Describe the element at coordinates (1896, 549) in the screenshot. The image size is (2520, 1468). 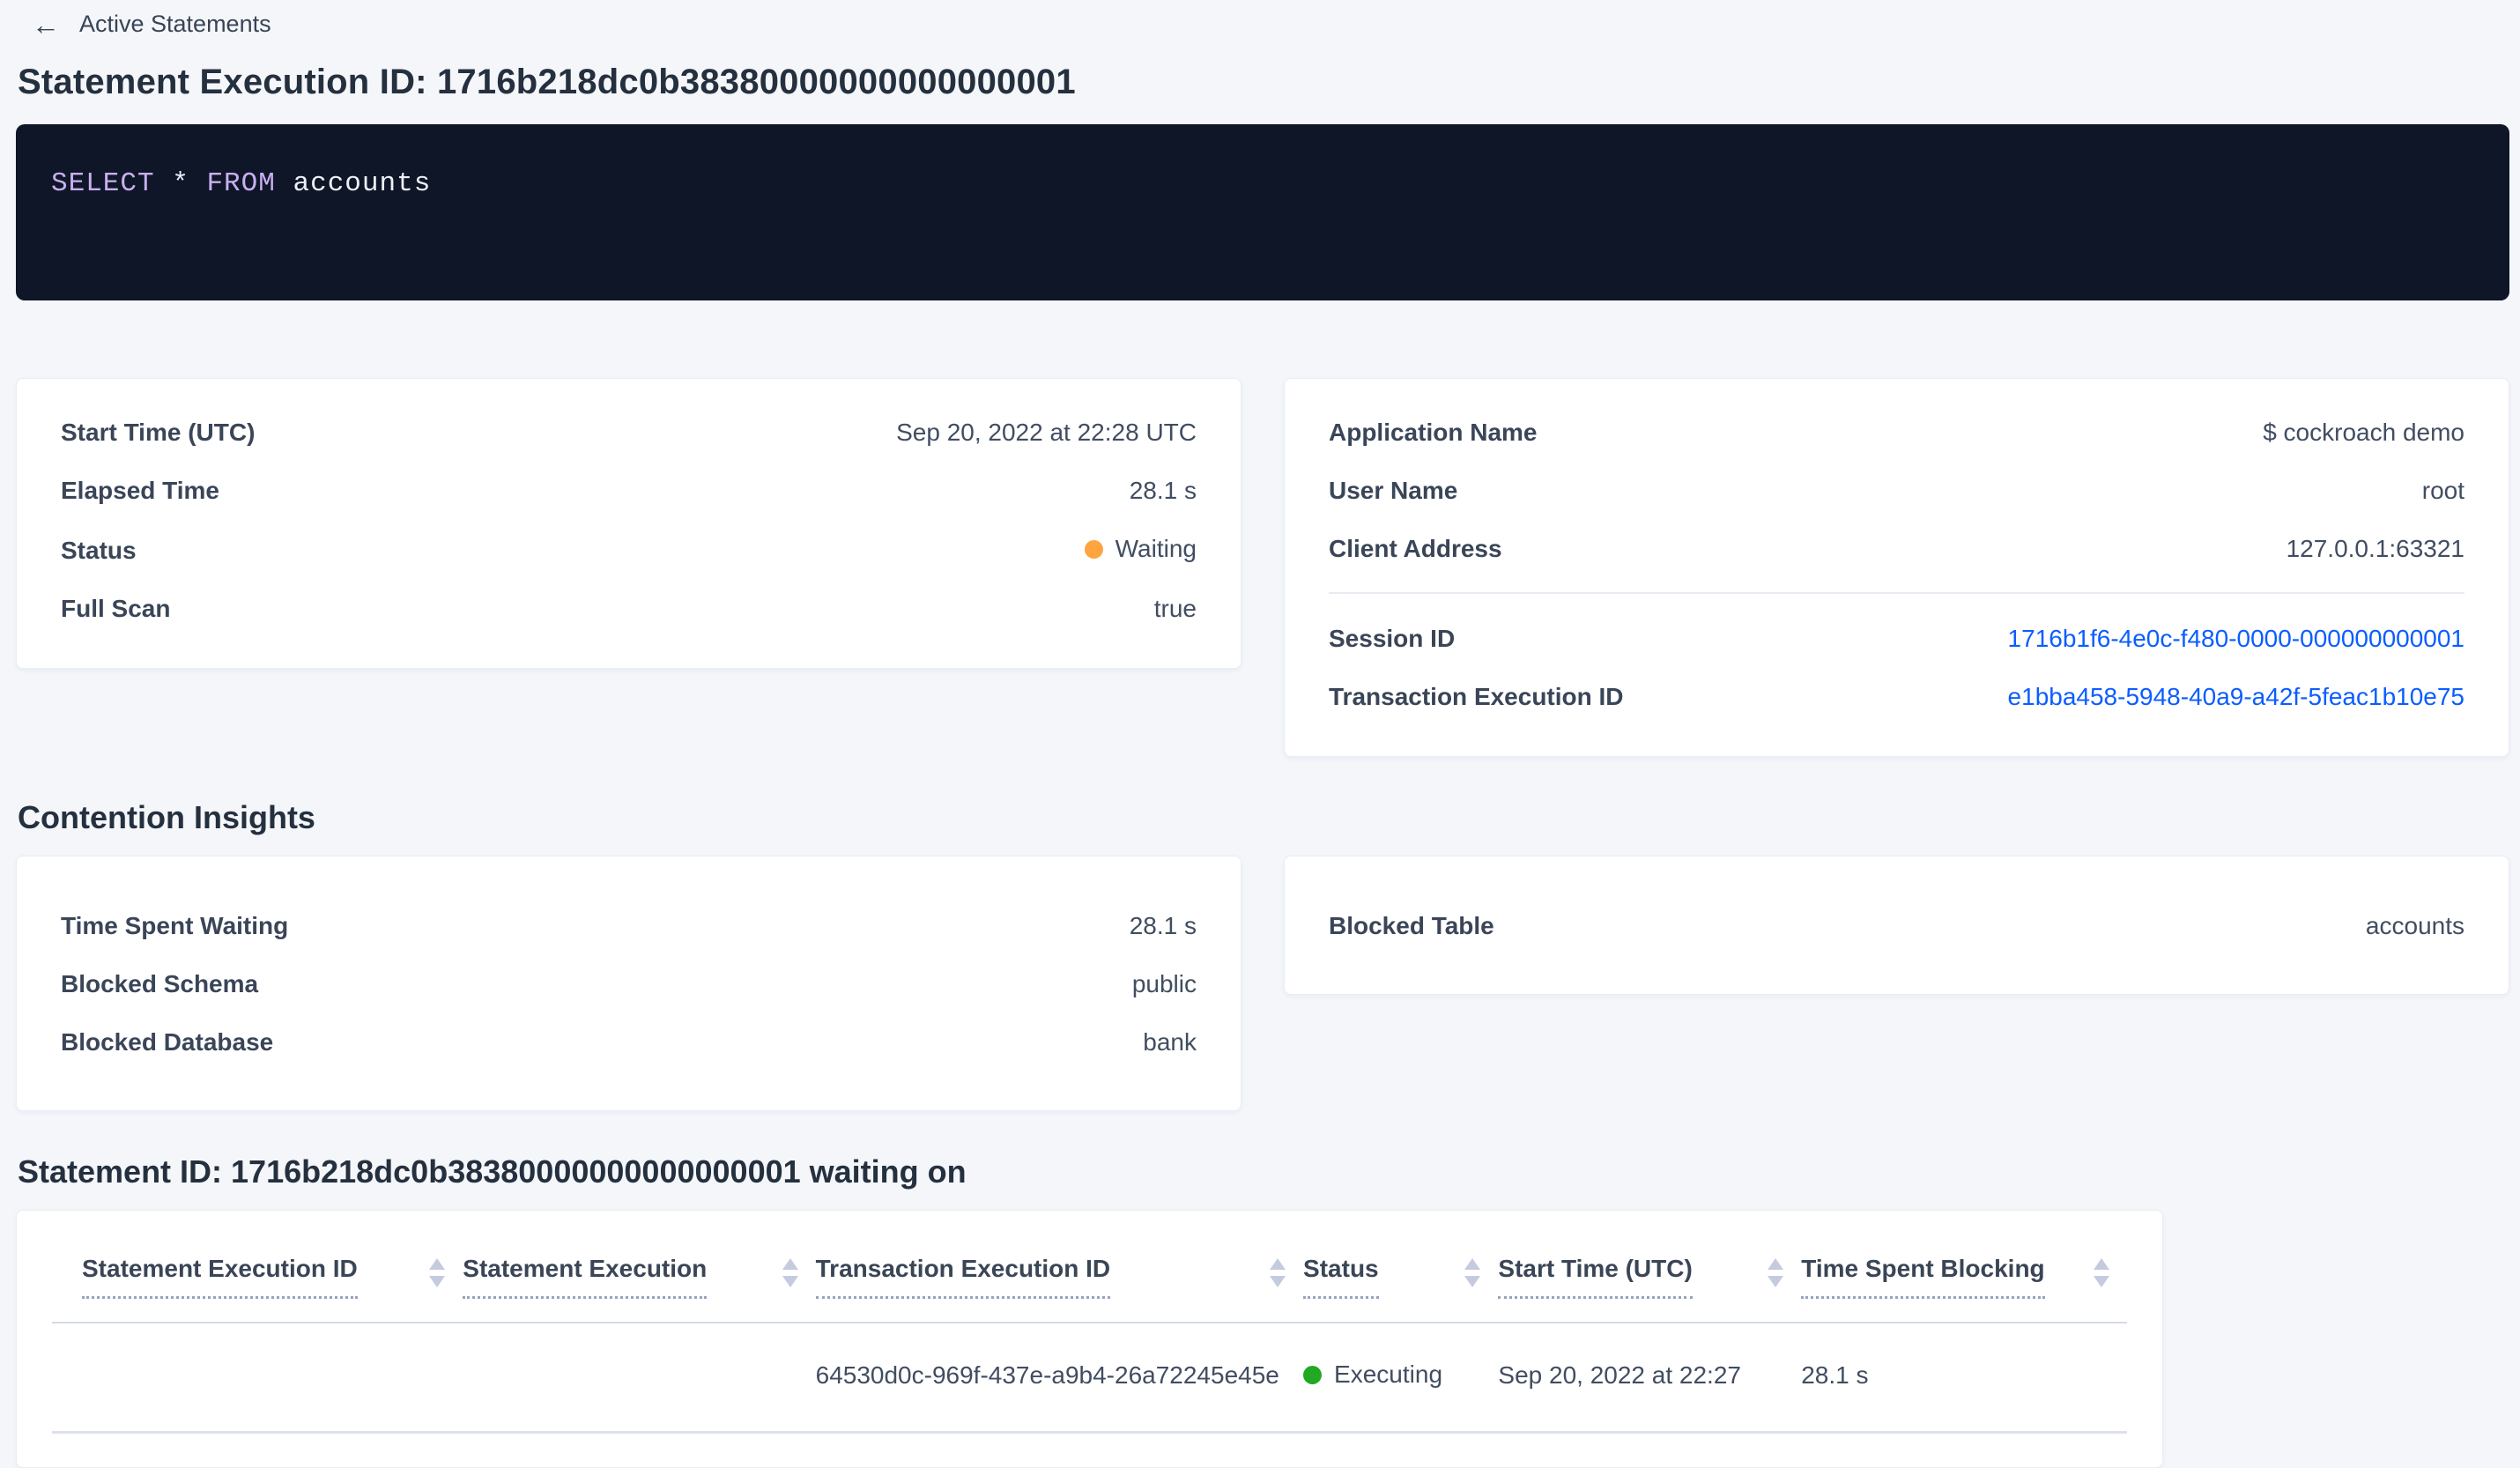
I see `client-address-row: Client Address 127.0.0.1:63321` at that location.